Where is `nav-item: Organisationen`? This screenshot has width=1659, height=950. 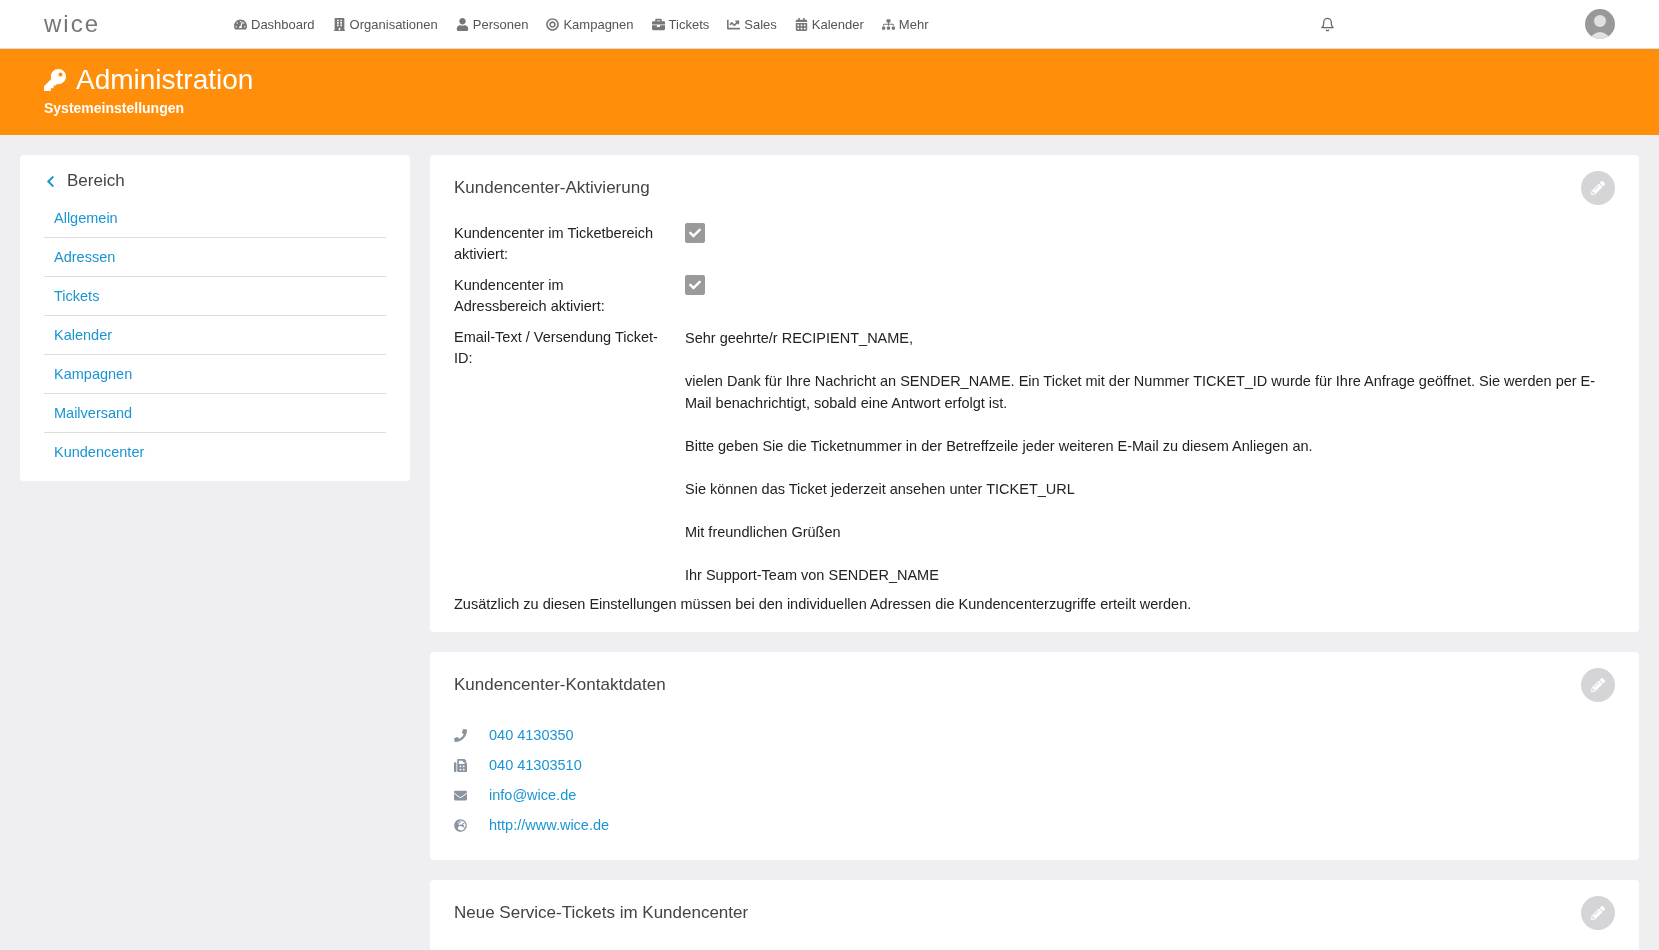
nav-item: Organisationen is located at coordinates (385, 24).